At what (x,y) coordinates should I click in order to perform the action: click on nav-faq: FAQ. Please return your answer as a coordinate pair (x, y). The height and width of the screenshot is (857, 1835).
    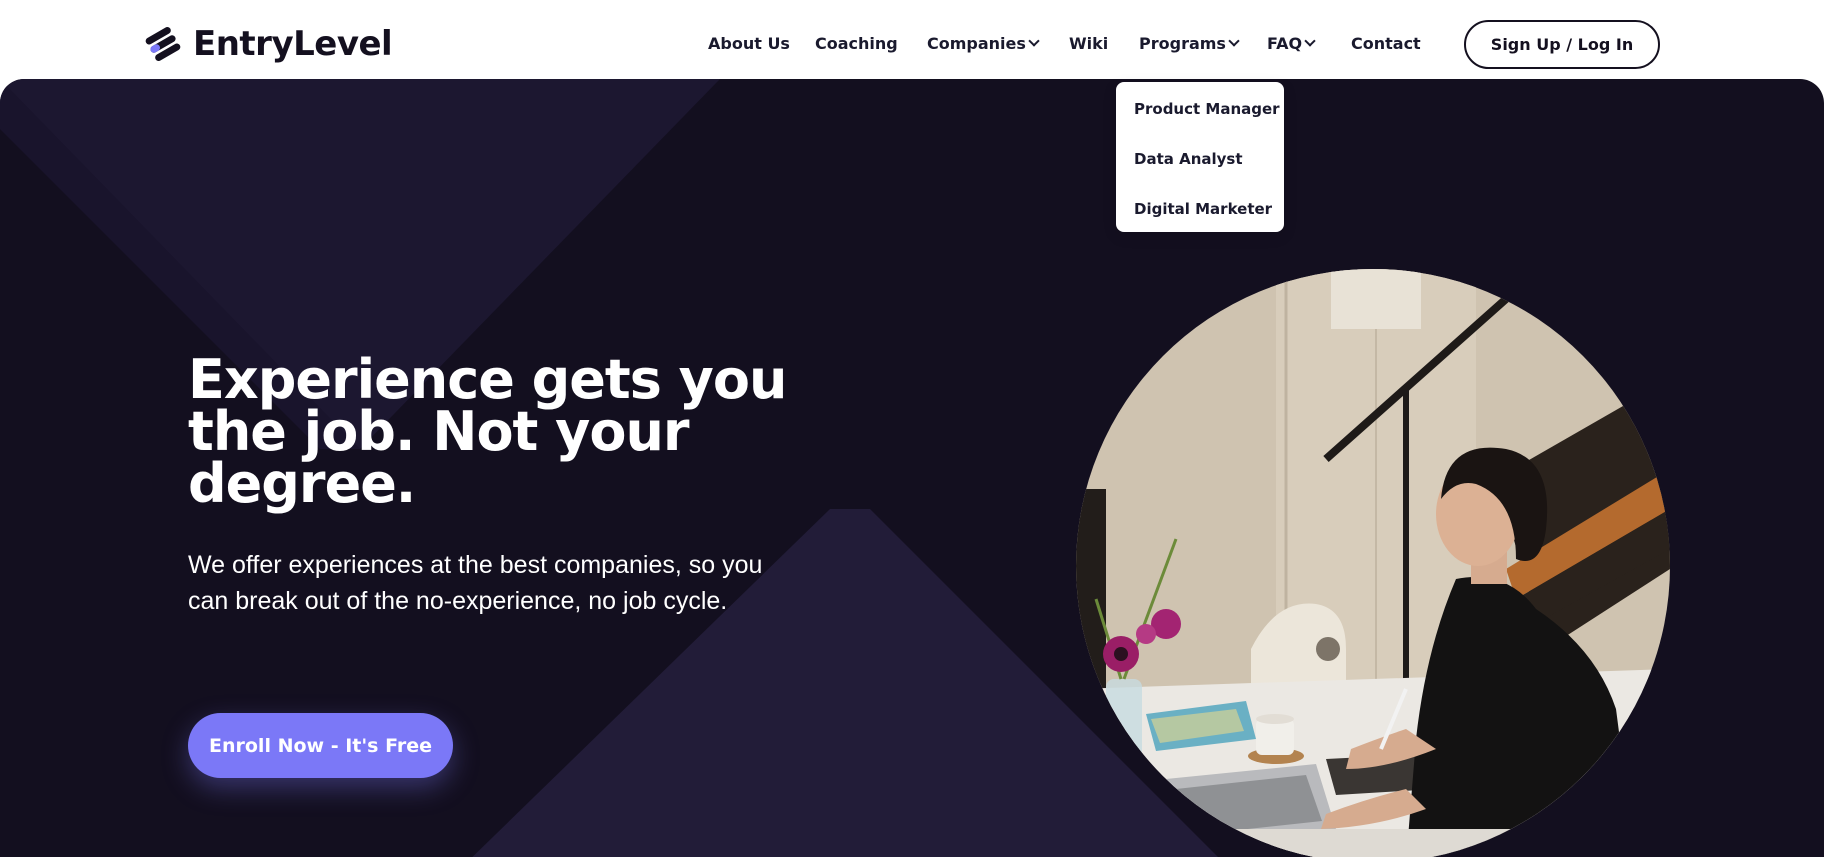
    Looking at the image, I should click on (1291, 43).